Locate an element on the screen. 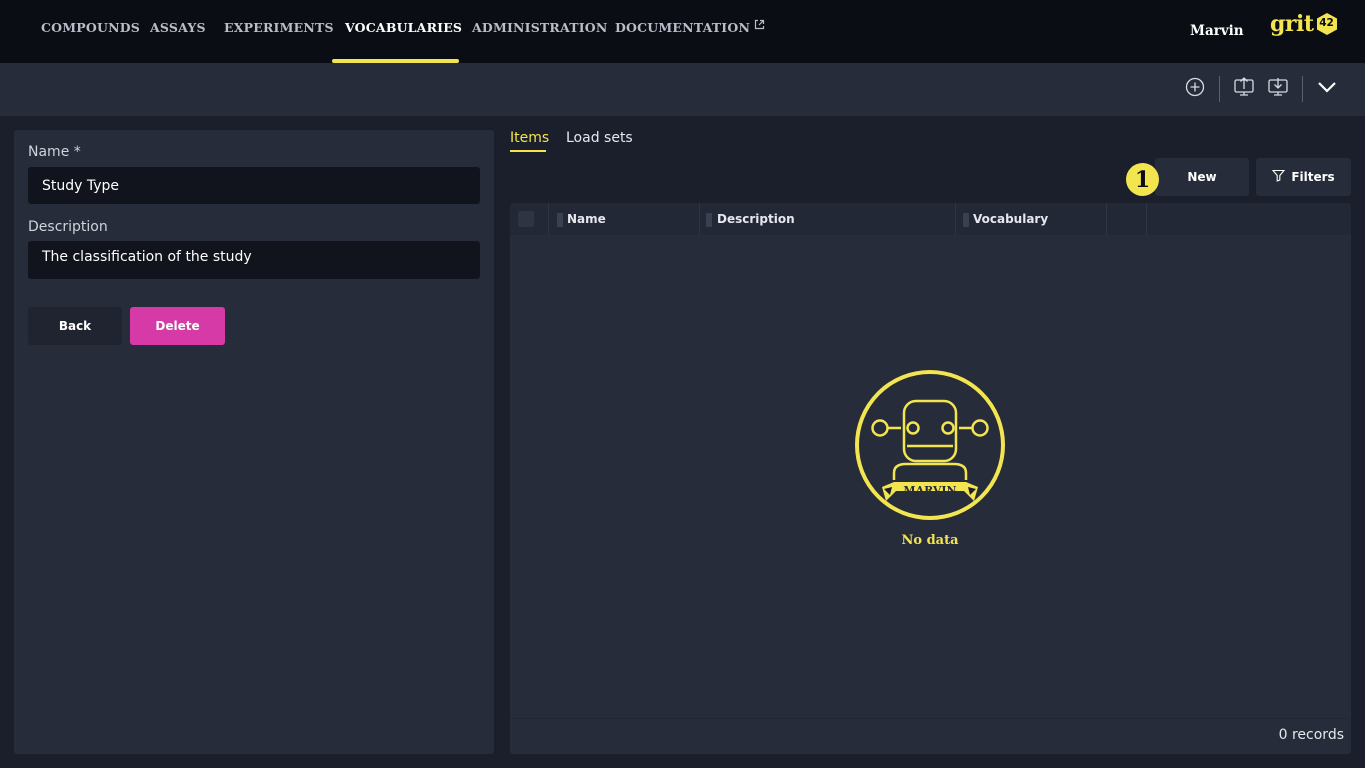 The image size is (1365, 768). nav-vocabularies: VOCABULARIES is located at coordinates (403, 27).